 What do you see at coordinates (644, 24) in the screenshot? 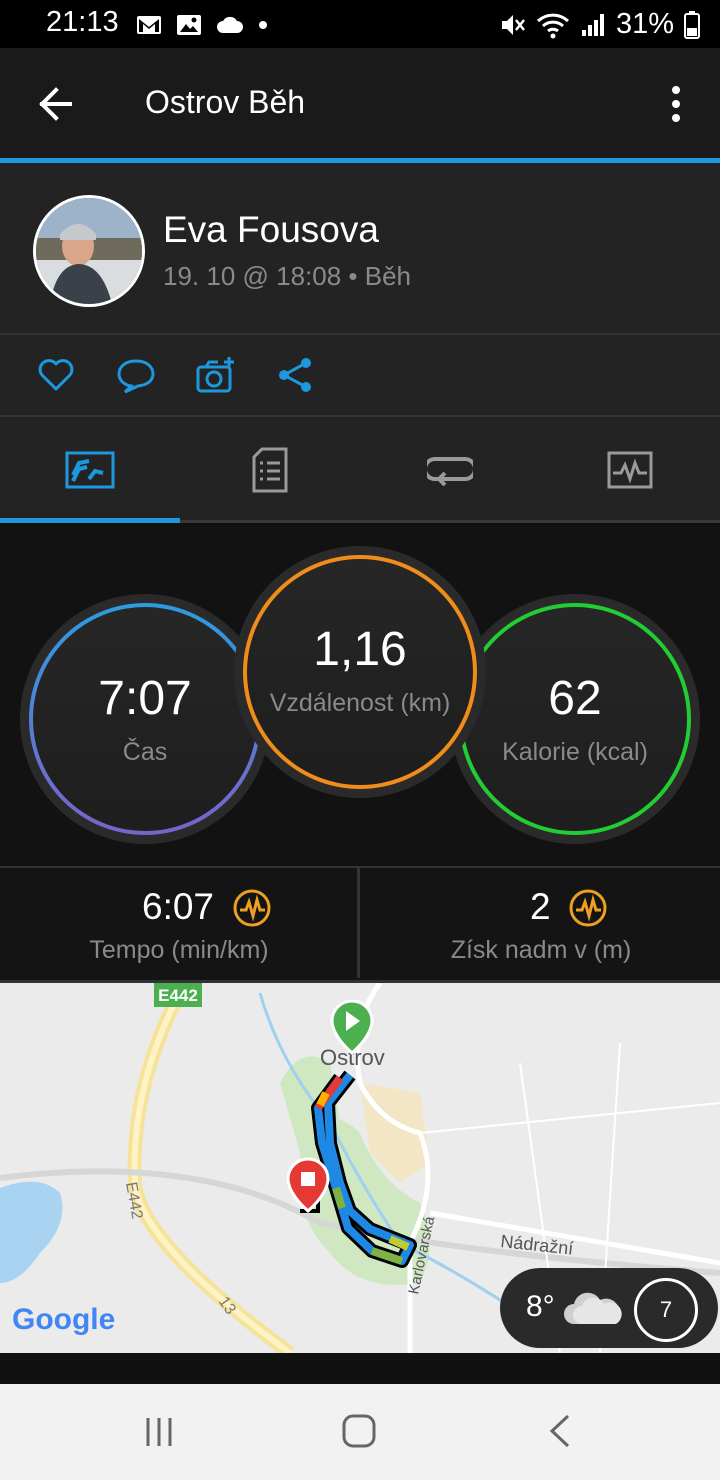
I see `battery-percent: 31%` at bounding box center [644, 24].